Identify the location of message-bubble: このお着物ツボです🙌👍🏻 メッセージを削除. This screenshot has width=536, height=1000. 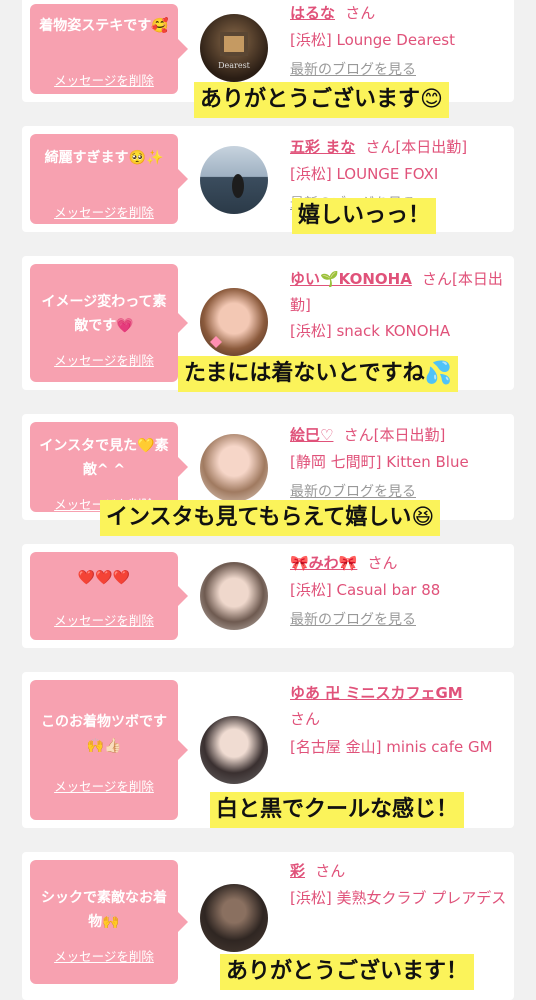
(109, 750).